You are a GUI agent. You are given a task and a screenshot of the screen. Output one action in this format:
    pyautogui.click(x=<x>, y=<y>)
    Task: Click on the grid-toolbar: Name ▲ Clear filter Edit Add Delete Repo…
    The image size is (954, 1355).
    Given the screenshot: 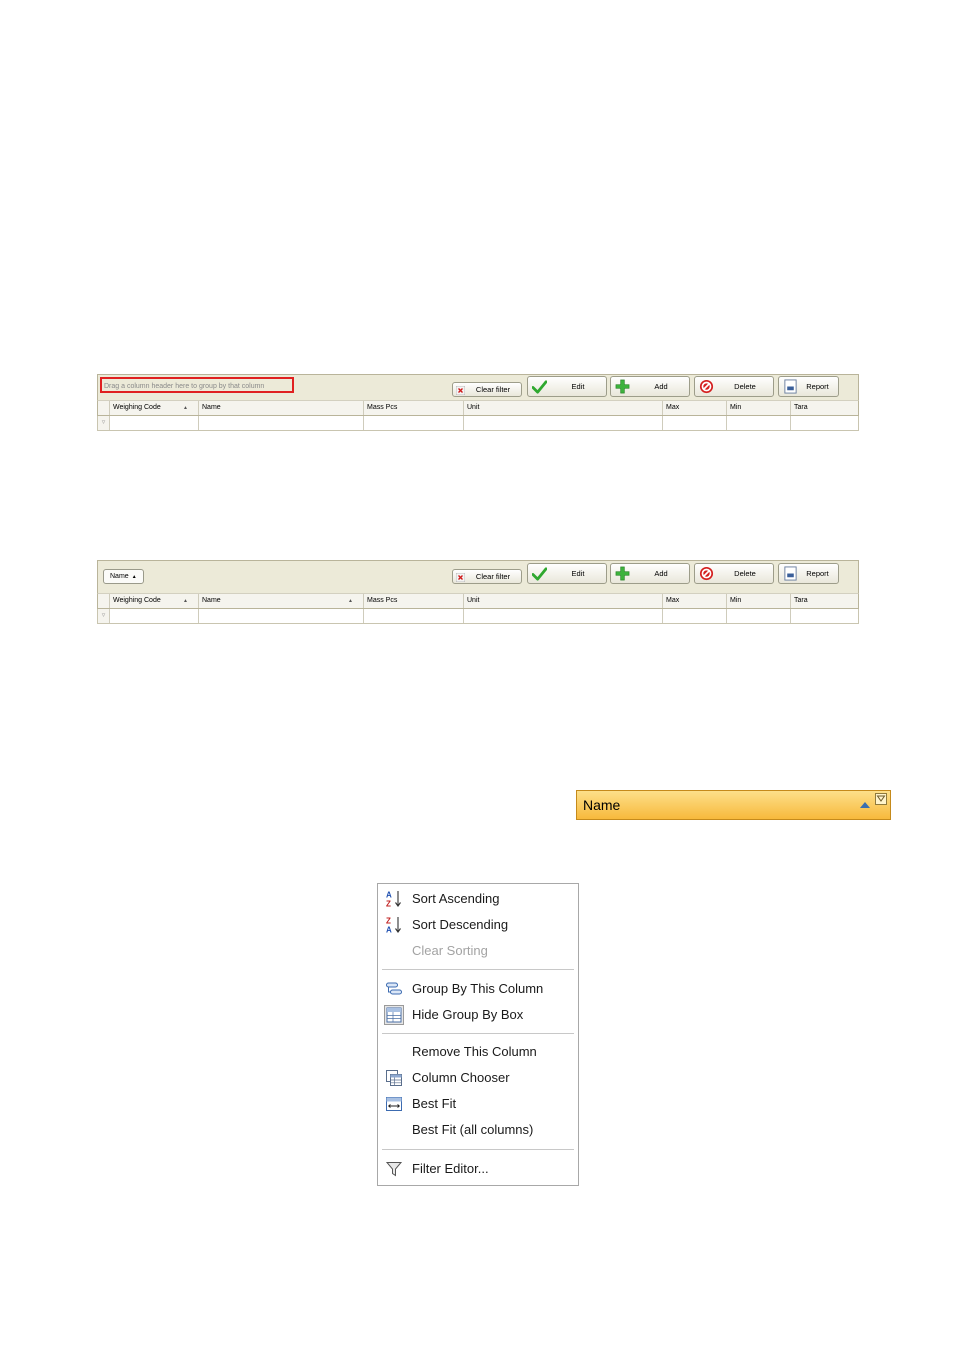 What is the action you would take?
    pyautogui.click(x=478, y=576)
    